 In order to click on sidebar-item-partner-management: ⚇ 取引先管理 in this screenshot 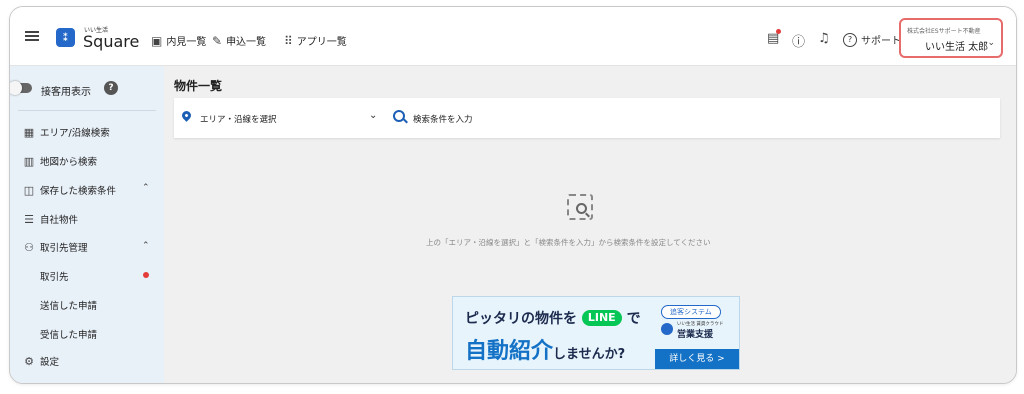, I will do `click(55, 247)`.